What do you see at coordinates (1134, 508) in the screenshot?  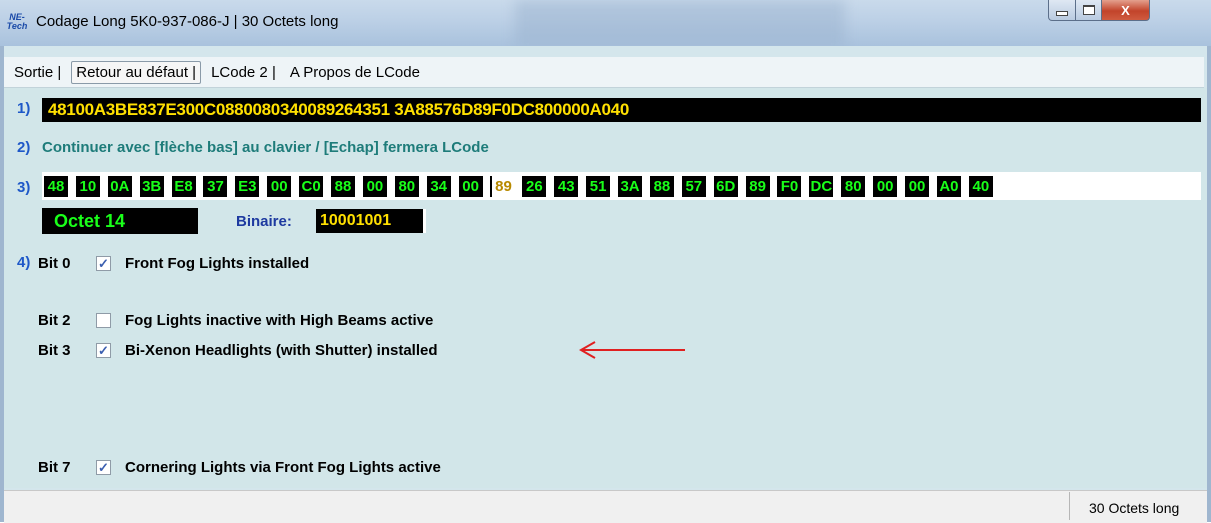 I see `status-text: 30 Octets long` at bounding box center [1134, 508].